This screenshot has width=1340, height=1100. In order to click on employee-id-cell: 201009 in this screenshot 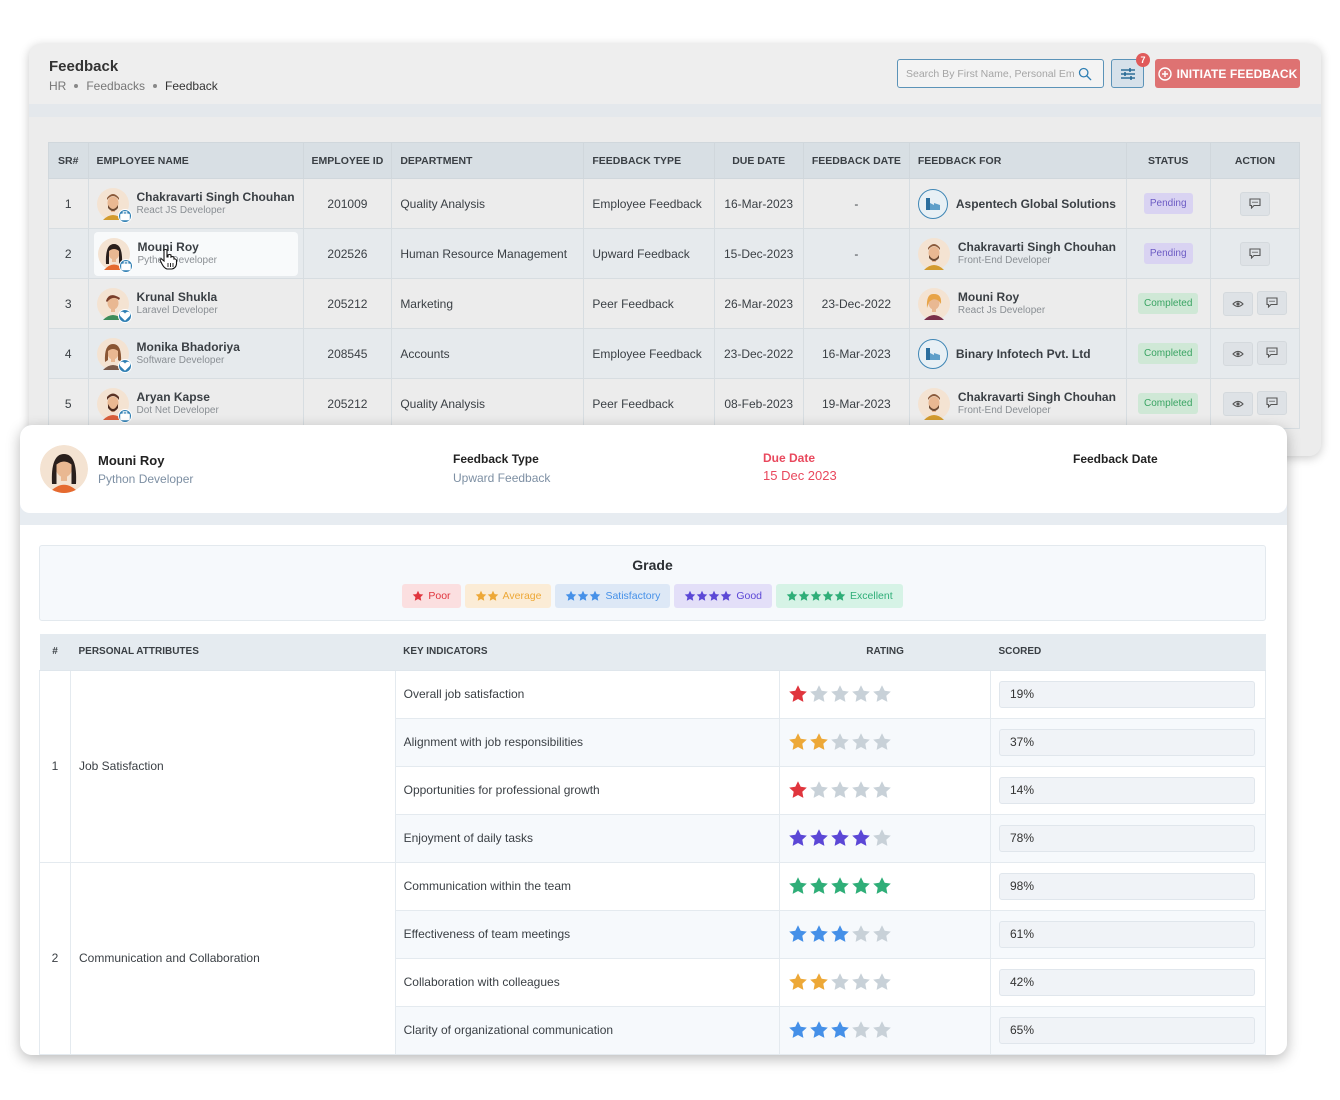, I will do `click(347, 203)`.